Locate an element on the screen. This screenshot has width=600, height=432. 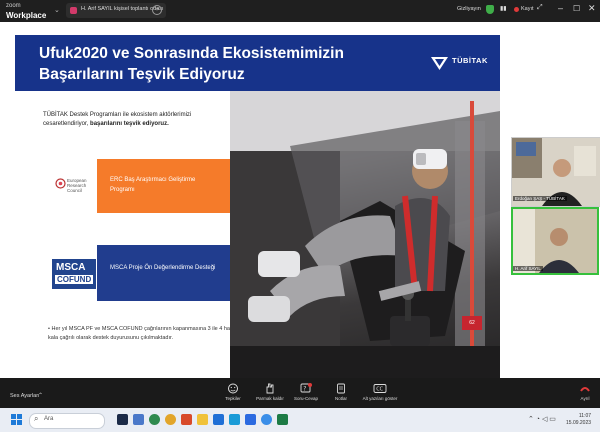
leave-label: Ayrıl is located at coordinates (585, 398).